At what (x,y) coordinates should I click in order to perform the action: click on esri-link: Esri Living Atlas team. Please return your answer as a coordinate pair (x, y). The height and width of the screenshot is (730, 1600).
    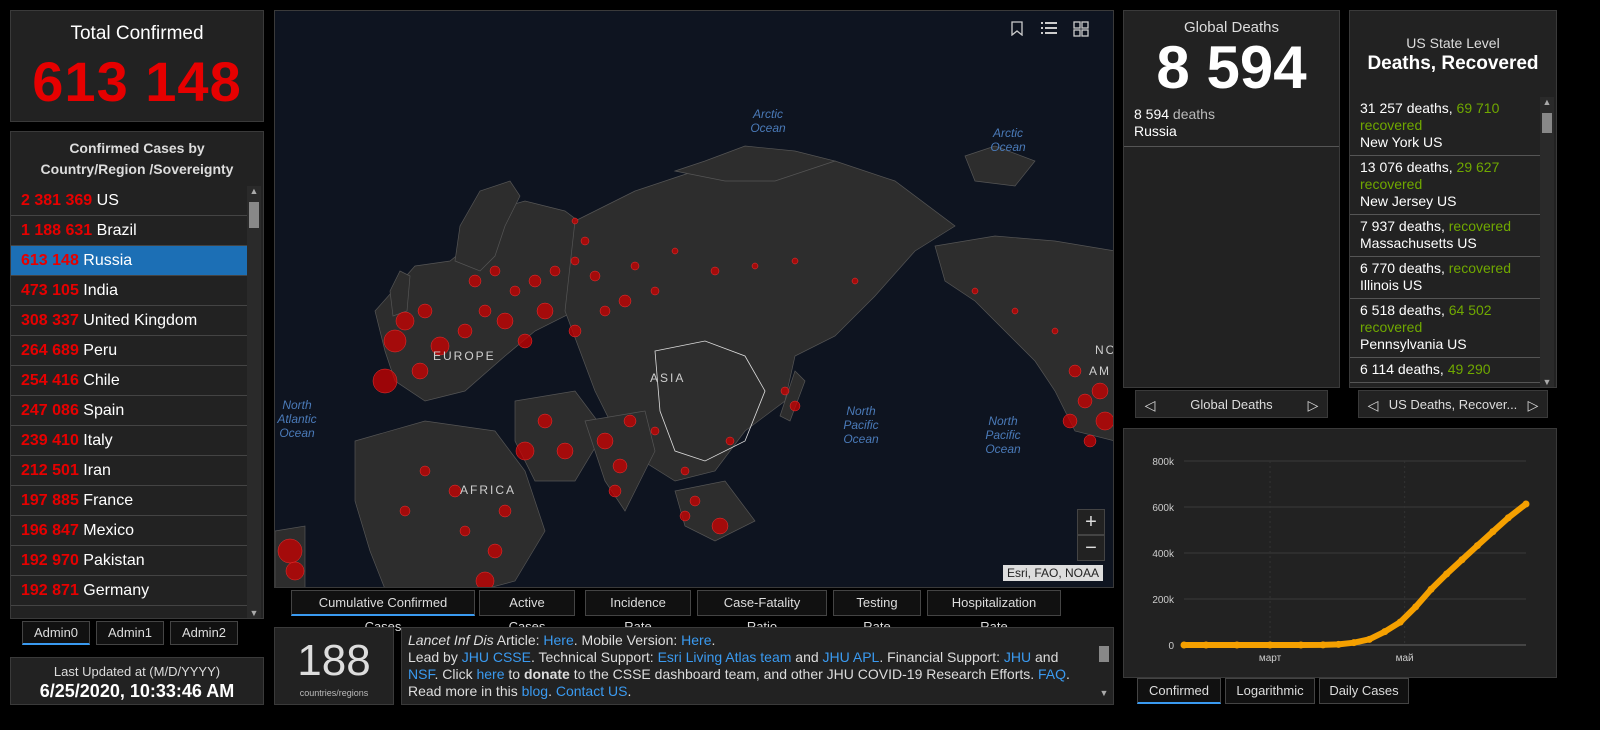
    Looking at the image, I should click on (725, 657).